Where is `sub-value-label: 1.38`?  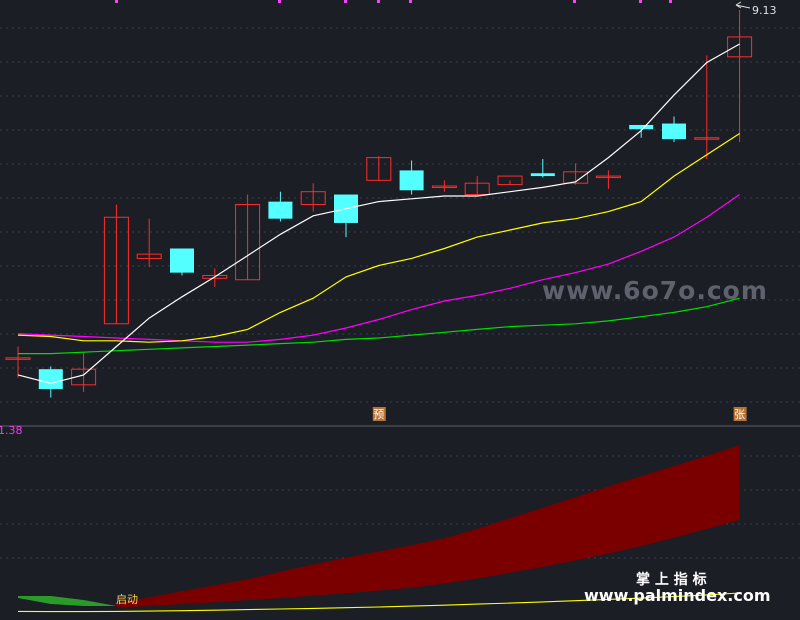
sub-value-label: 1.38 is located at coordinates (11, 430).